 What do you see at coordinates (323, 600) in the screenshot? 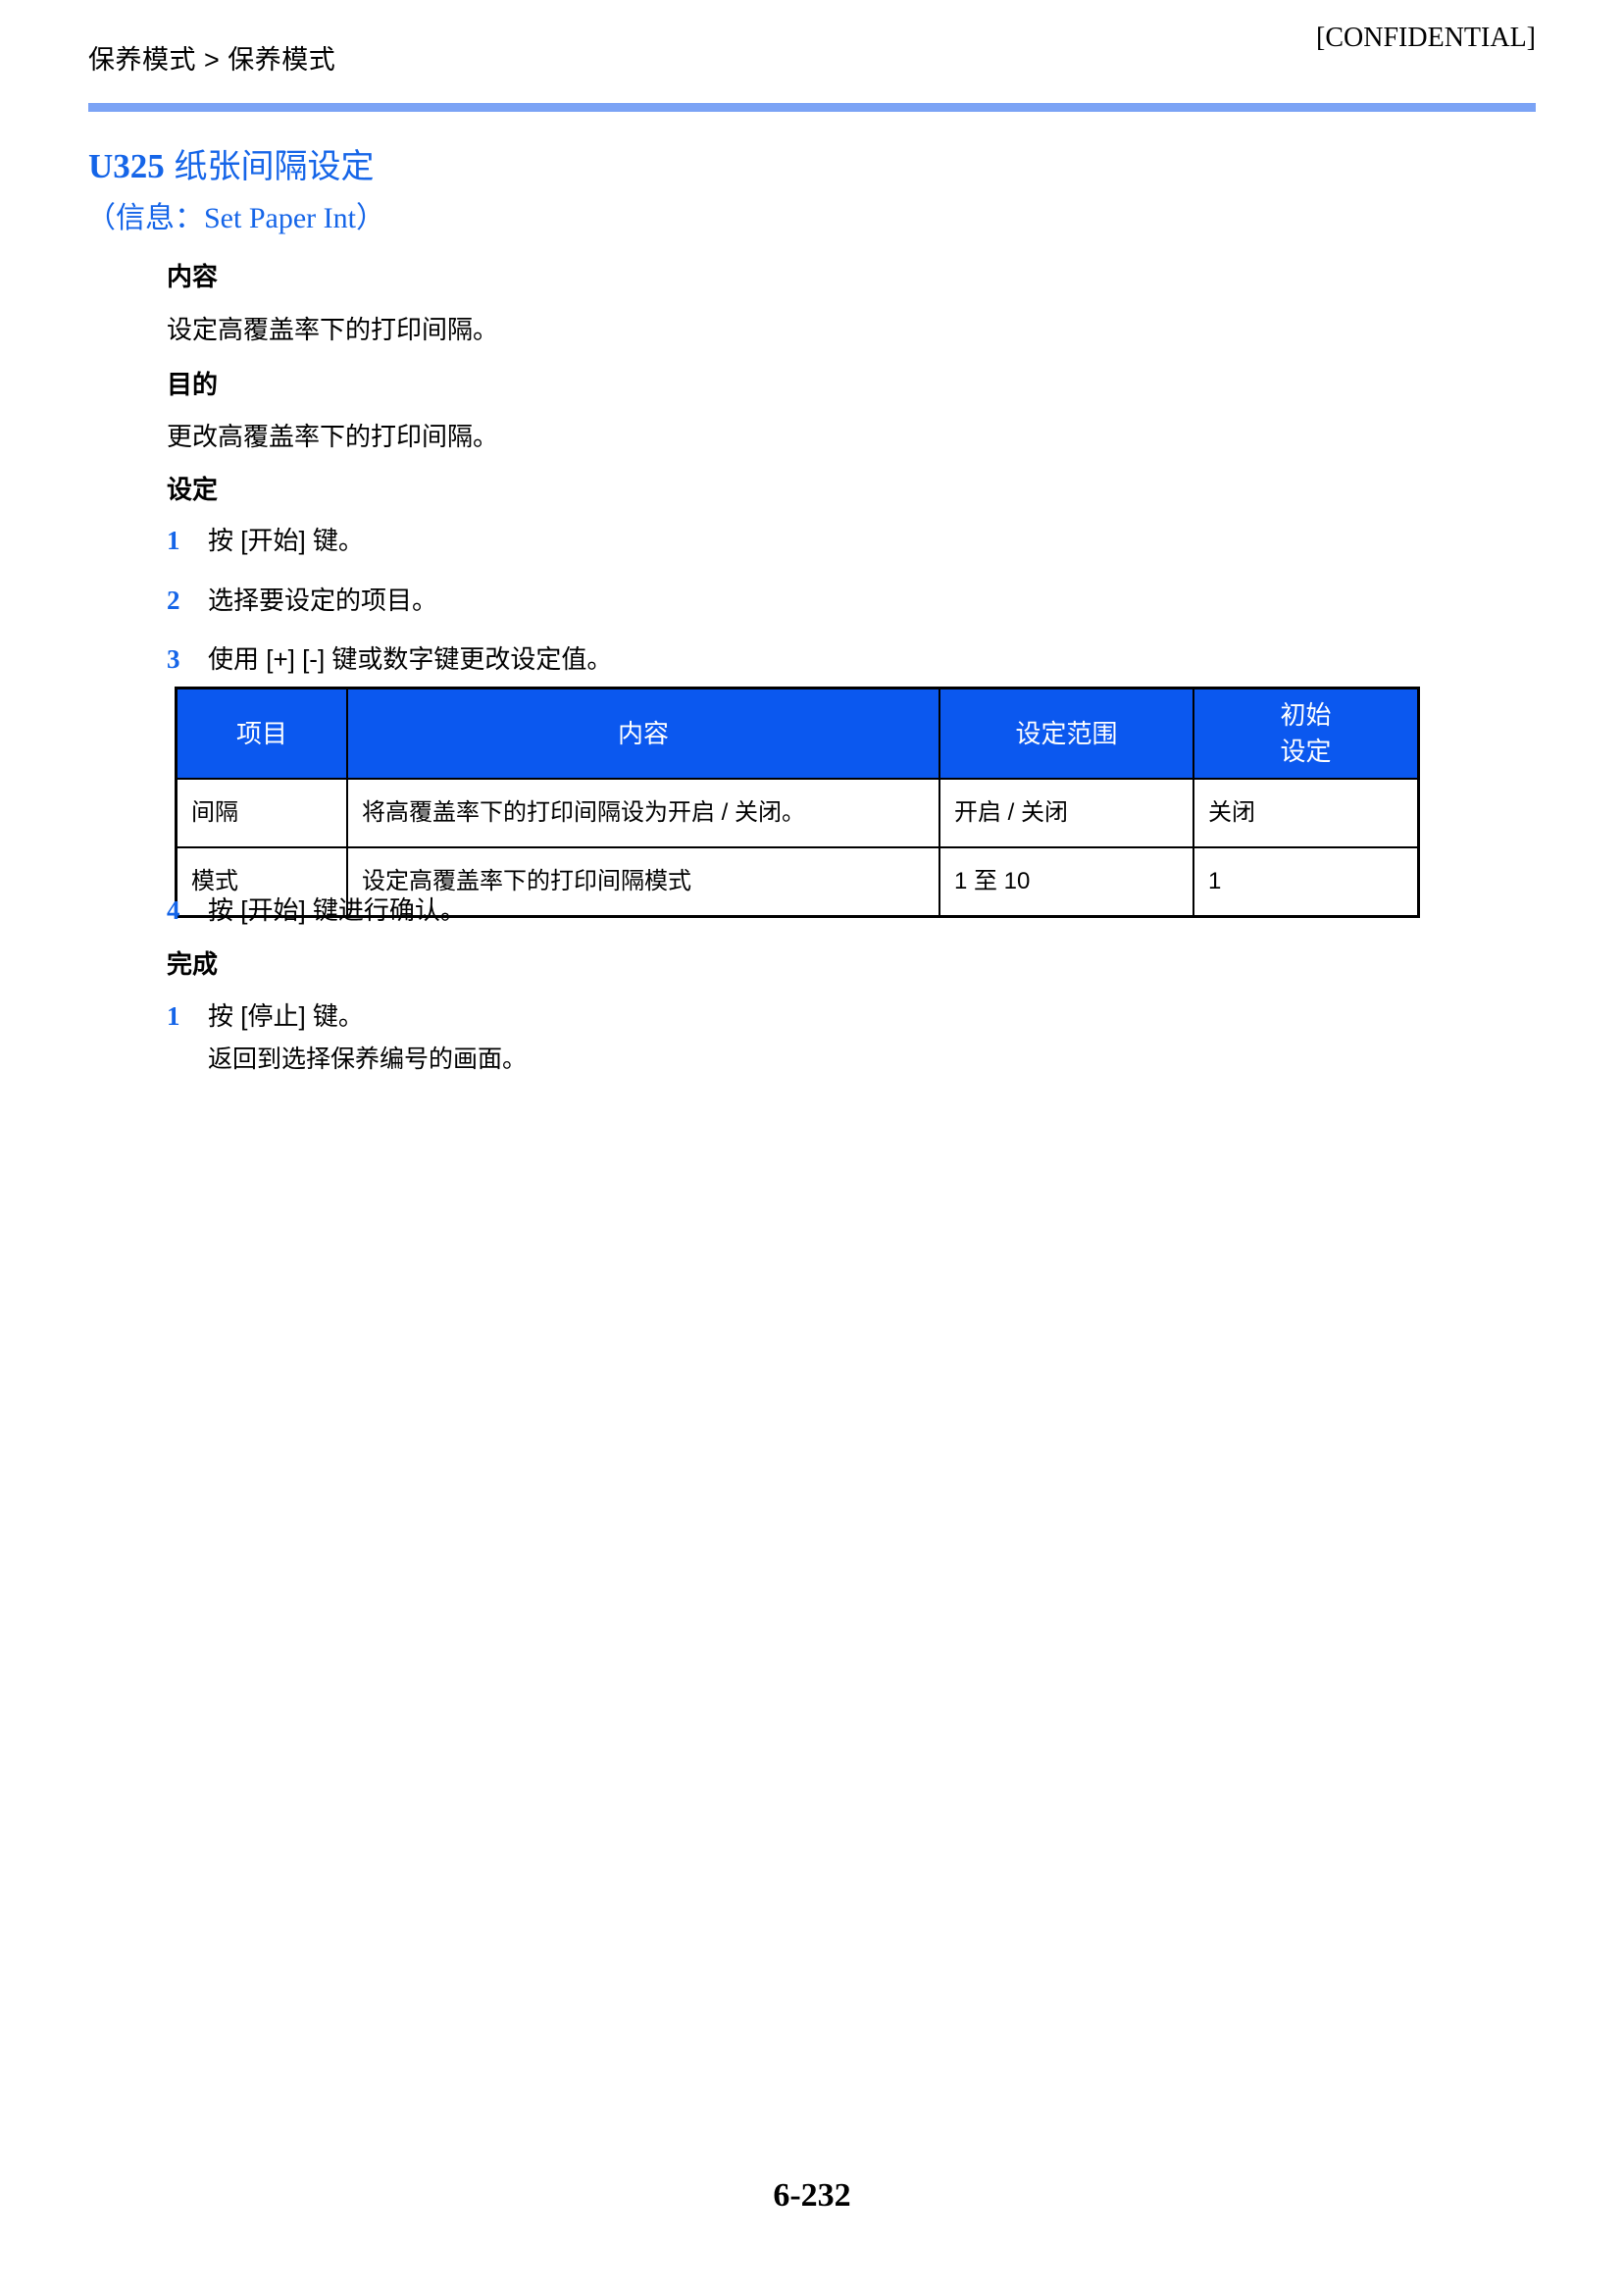
I see `step-text: 选择要设定的项目。` at bounding box center [323, 600].